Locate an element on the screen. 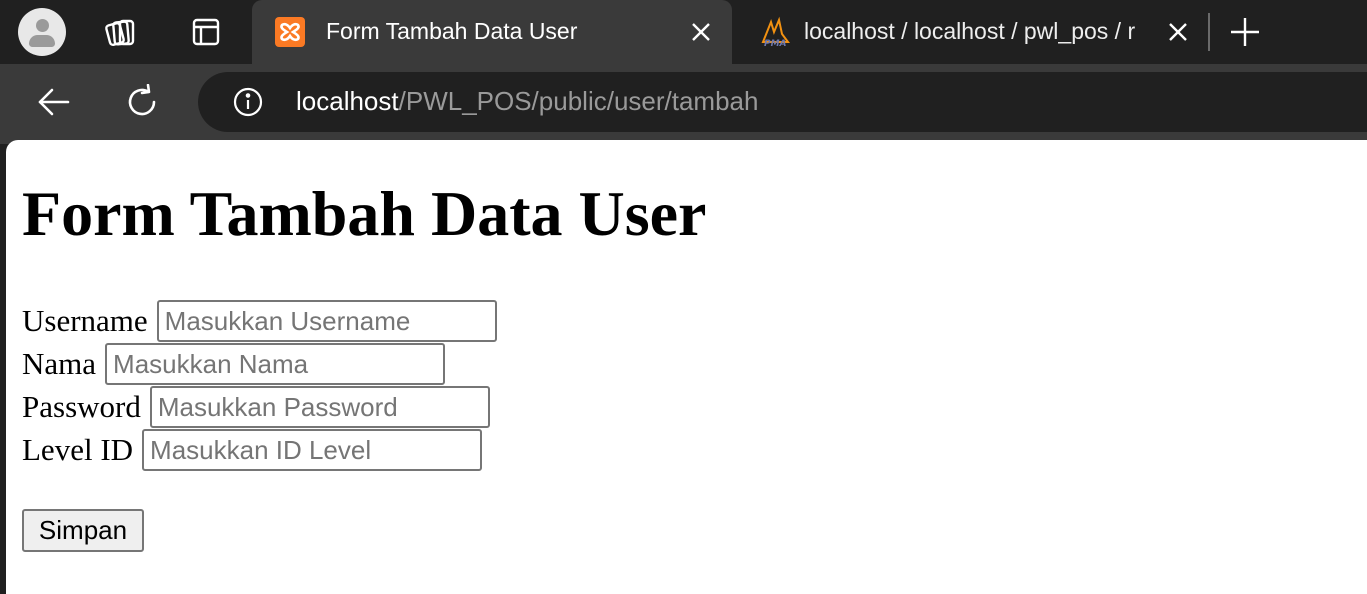 The image size is (1367, 594). password-row: Password is located at coordinates (256, 407).